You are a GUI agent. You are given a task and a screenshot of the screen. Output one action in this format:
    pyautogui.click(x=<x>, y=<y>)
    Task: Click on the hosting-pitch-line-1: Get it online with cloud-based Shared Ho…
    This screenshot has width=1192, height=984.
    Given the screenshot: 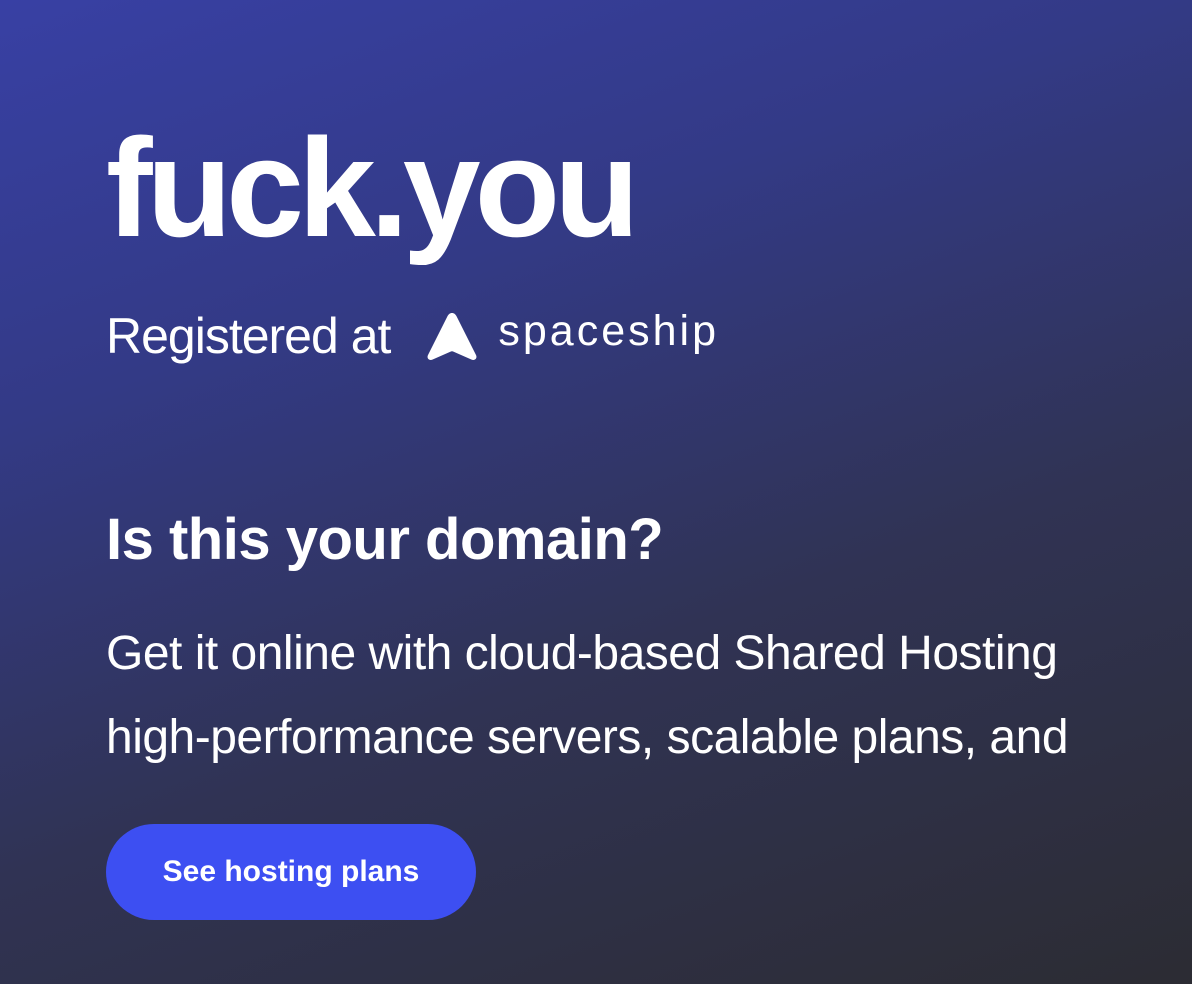 What is the action you would take?
    pyautogui.click(x=582, y=653)
    